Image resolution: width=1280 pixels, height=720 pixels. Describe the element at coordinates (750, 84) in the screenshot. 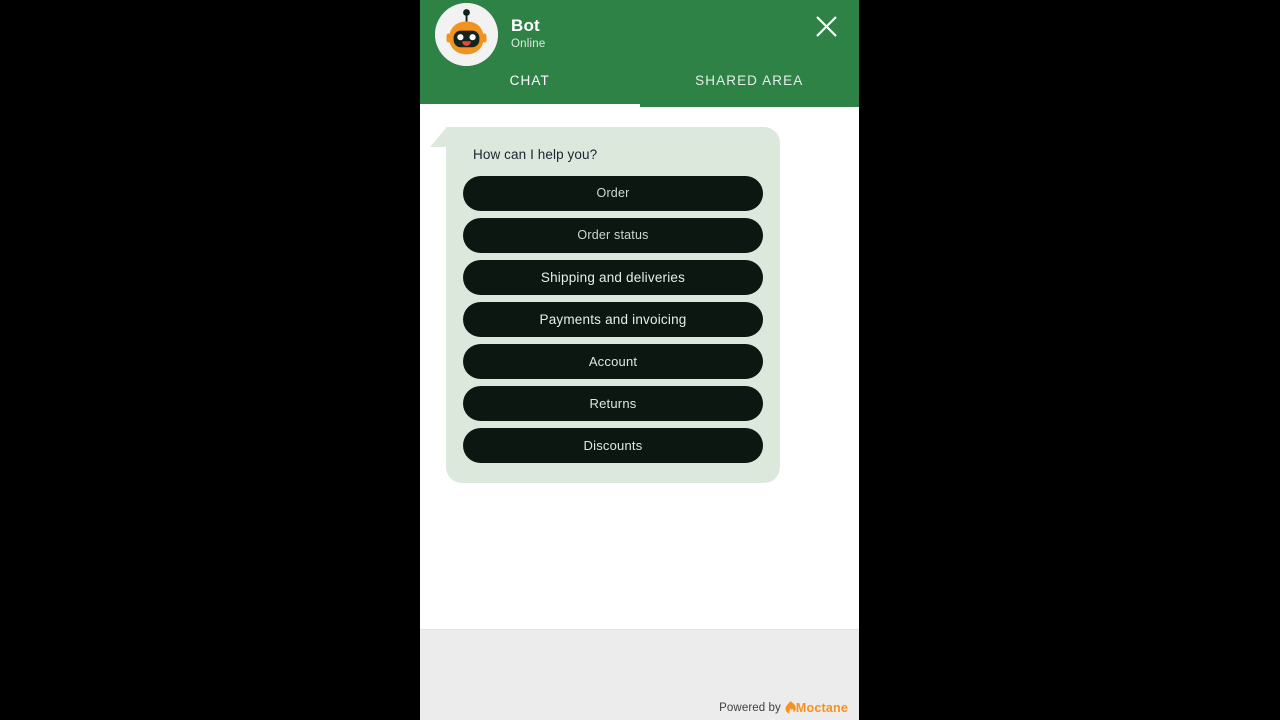

I see `tab-shared-area: SHARED AREA` at that location.